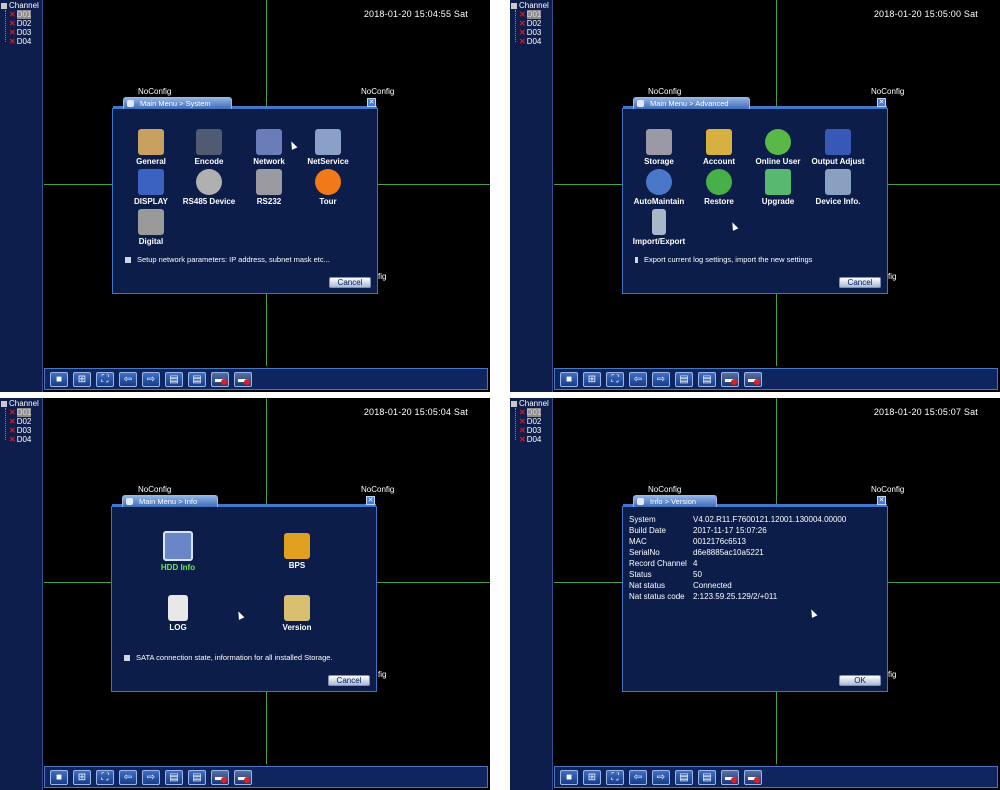 The image size is (1000, 790). I want to click on menu-item-tour: Tour, so click(328, 187).